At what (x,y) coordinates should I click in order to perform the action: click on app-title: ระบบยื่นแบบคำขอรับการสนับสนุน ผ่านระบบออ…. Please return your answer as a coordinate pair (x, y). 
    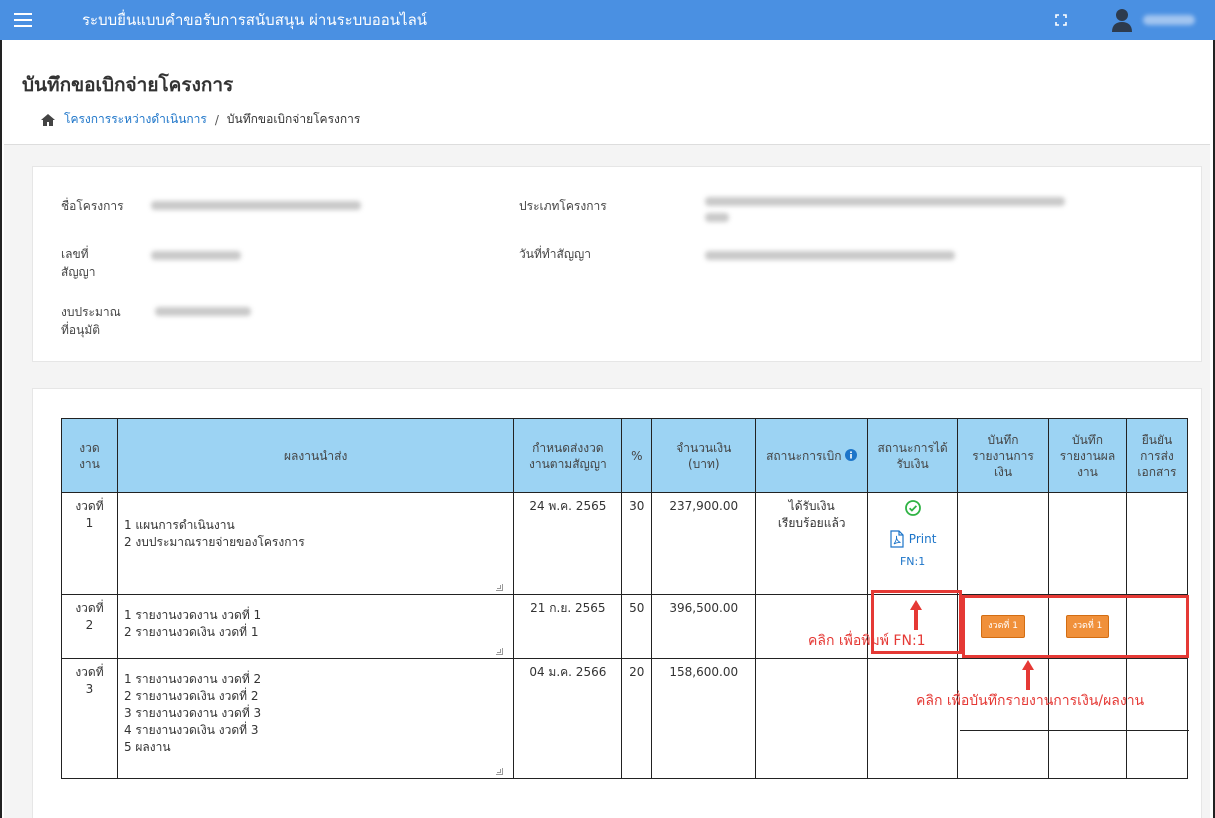
    Looking at the image, I should click on (255, 20).